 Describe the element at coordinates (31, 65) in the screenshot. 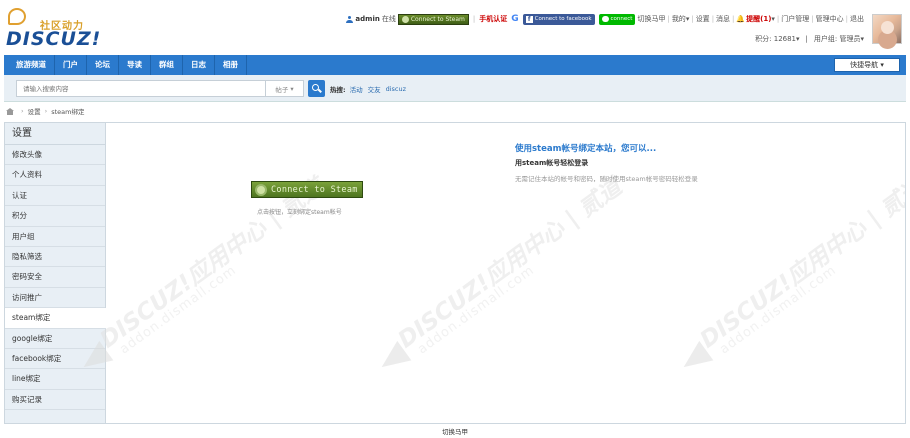

I see `nav-item-travel: 旅游频道` at that location.